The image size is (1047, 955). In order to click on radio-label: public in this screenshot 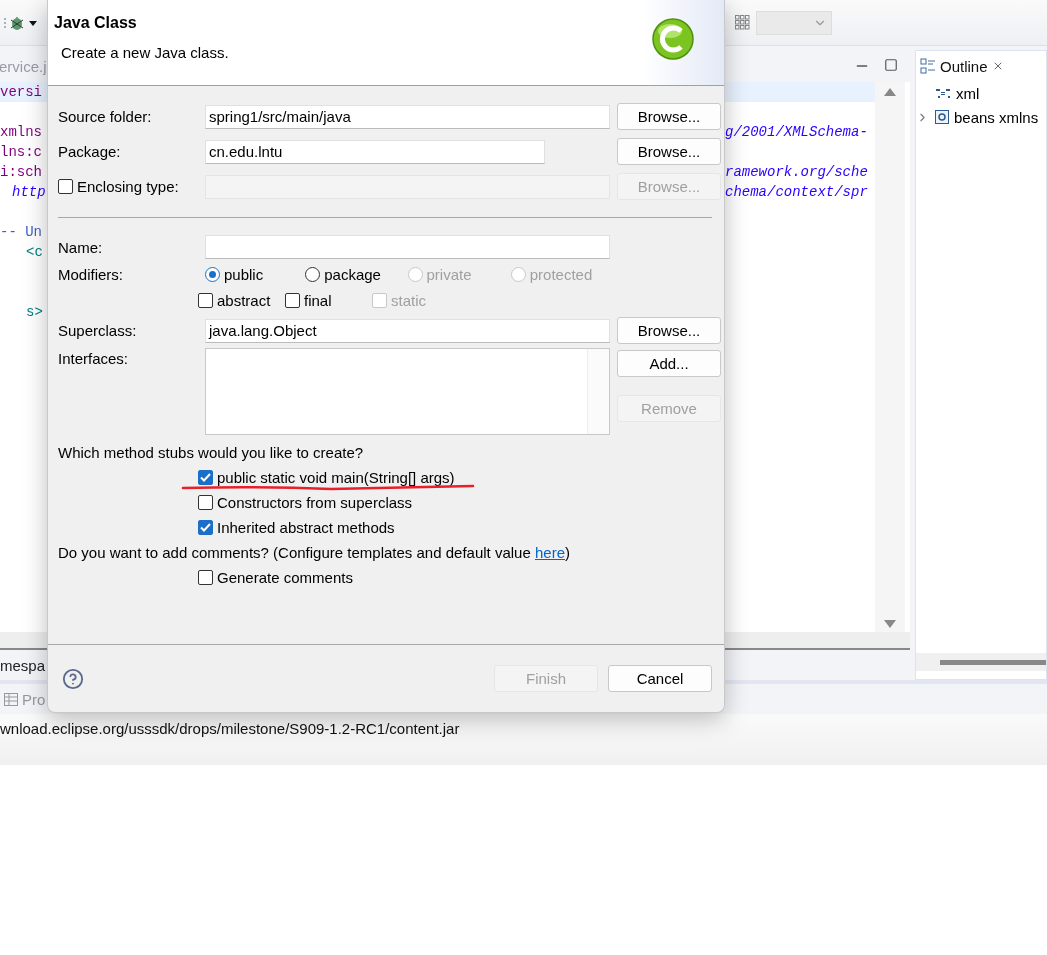, I will do `click(244, 274)`.